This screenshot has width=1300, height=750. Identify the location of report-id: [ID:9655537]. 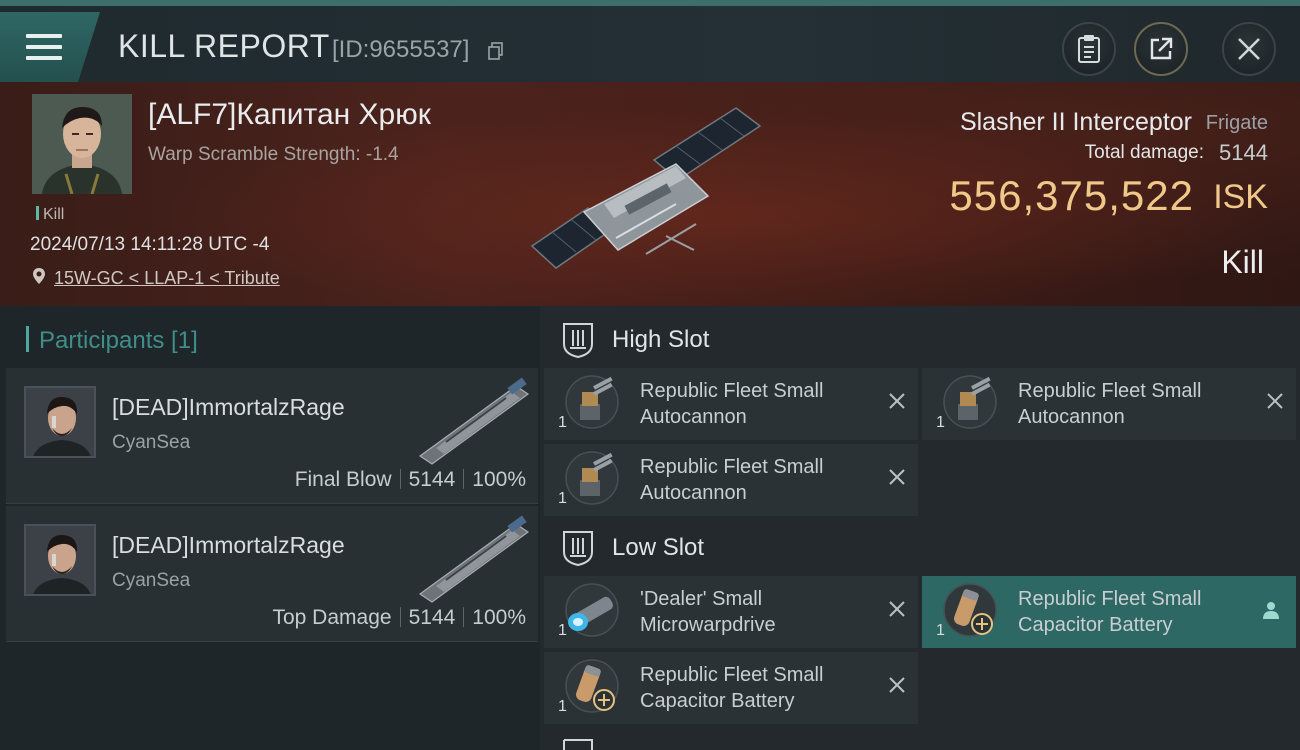
(401, 49).